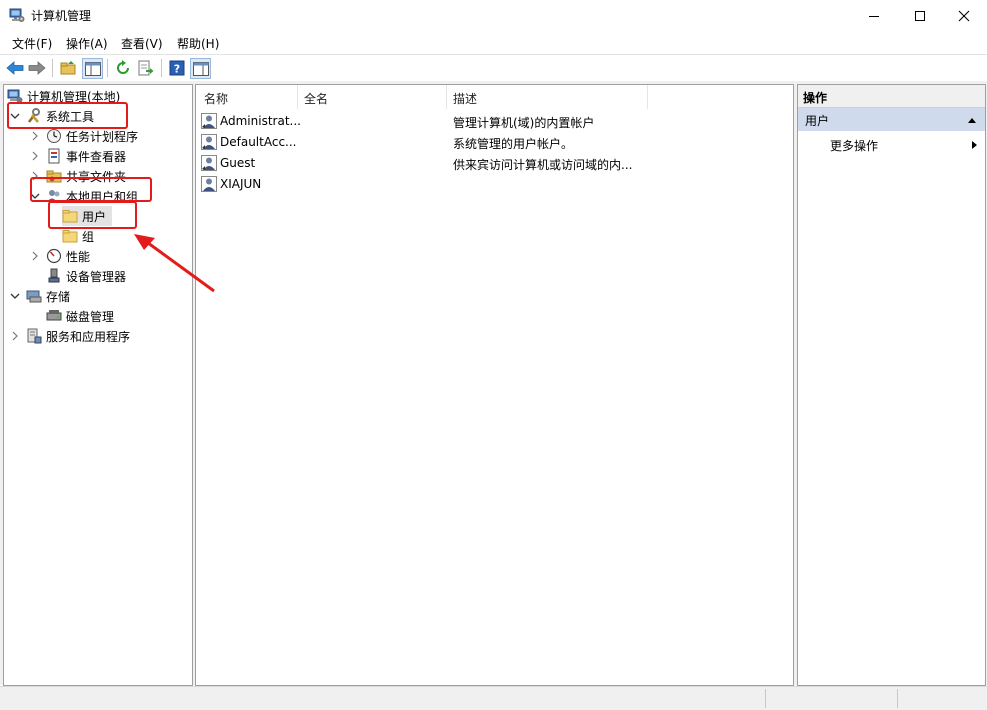 This screenshot has height=710, width=987. I want to click on minimize-icon, so click(874, 16).